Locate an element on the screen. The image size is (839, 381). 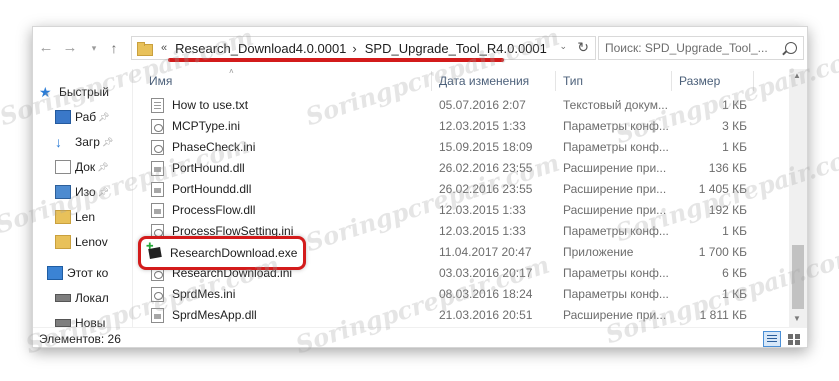
scroll-thumb is located at coordinates (798, 277).